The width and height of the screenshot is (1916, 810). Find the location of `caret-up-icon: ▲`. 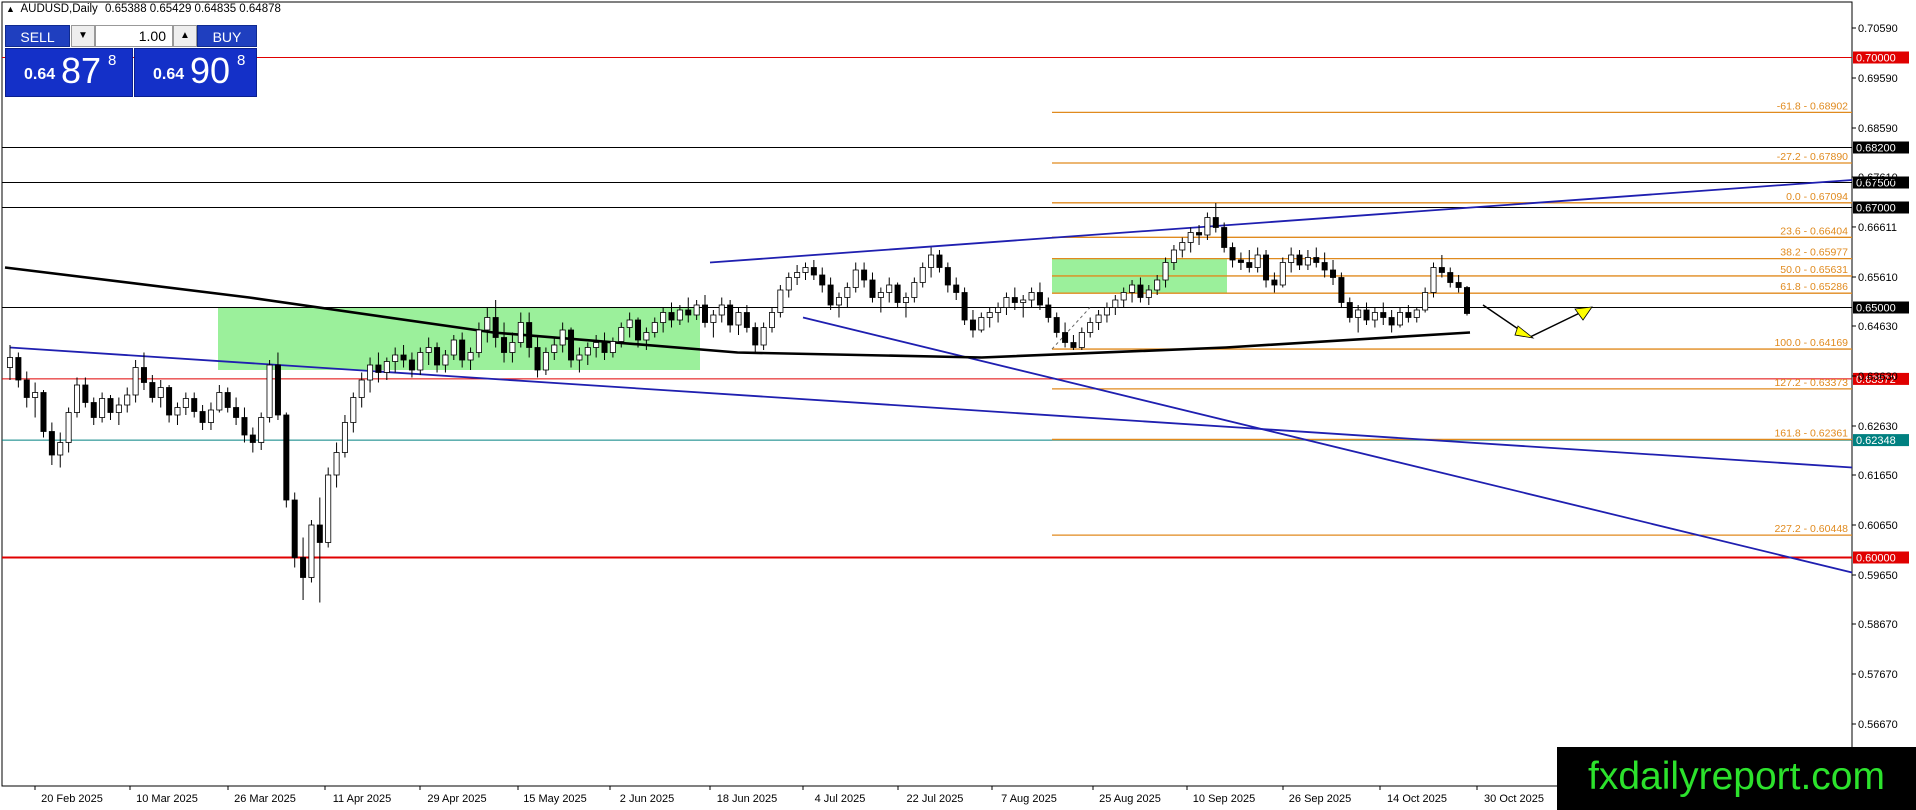

caret-up-icon: ▲ is located at coordinates (185, 35).